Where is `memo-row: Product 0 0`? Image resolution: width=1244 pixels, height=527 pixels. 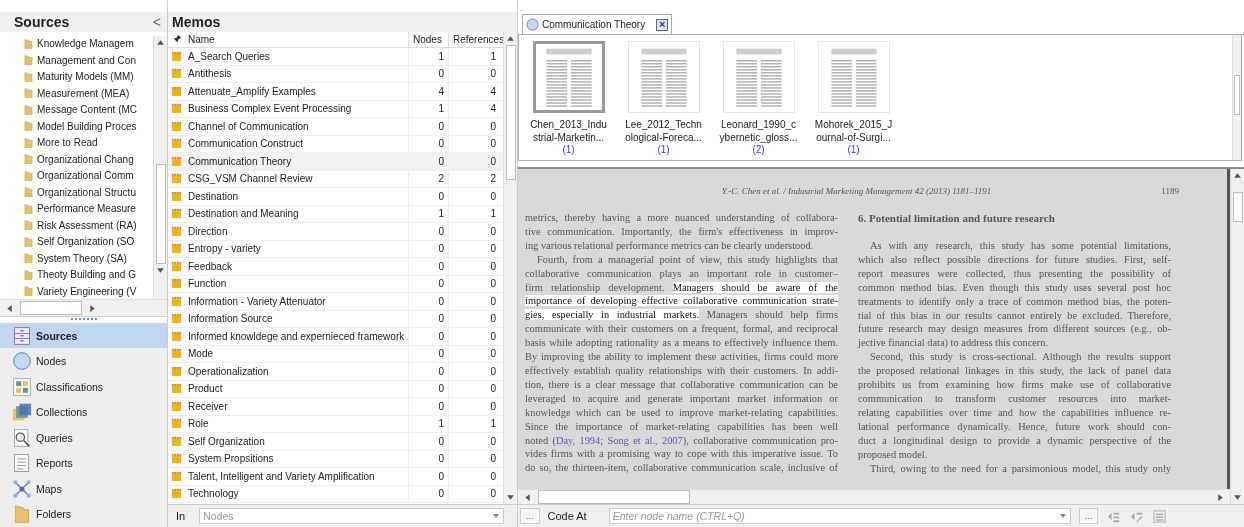 memo-row: Product 0 0 is located at coordinates (335, 389).